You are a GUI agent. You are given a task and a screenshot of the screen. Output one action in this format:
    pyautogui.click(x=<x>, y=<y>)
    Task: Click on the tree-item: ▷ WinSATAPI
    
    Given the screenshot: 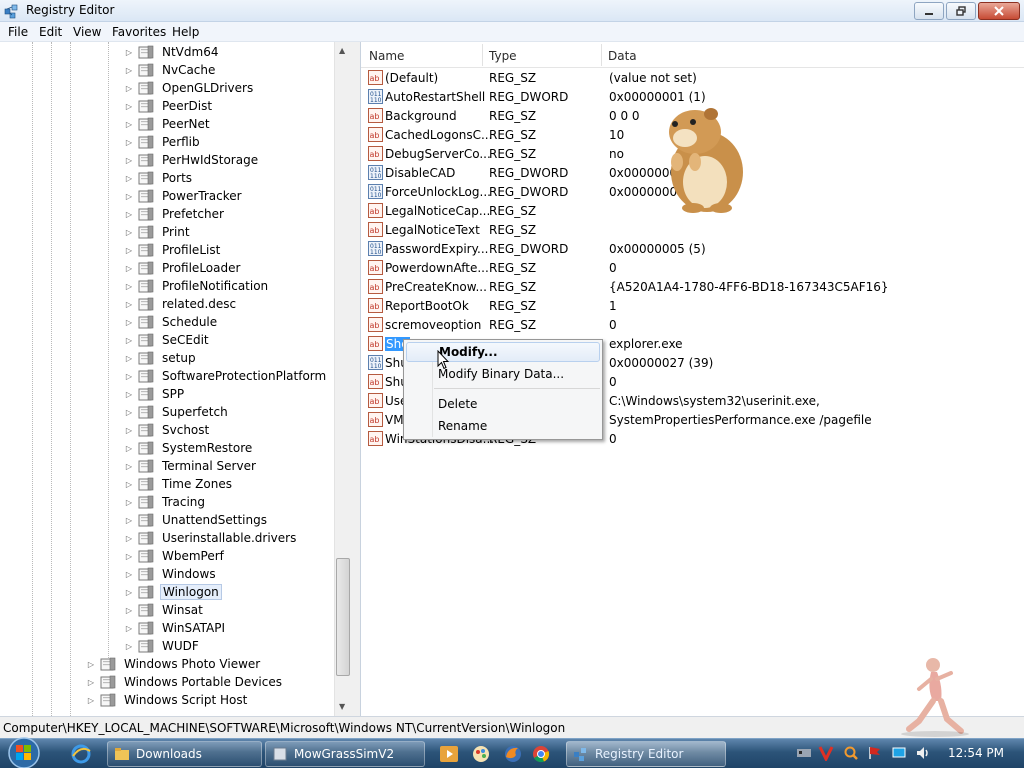 What is the action you would take?
    pyautogui.click(x=175, y=628)
    